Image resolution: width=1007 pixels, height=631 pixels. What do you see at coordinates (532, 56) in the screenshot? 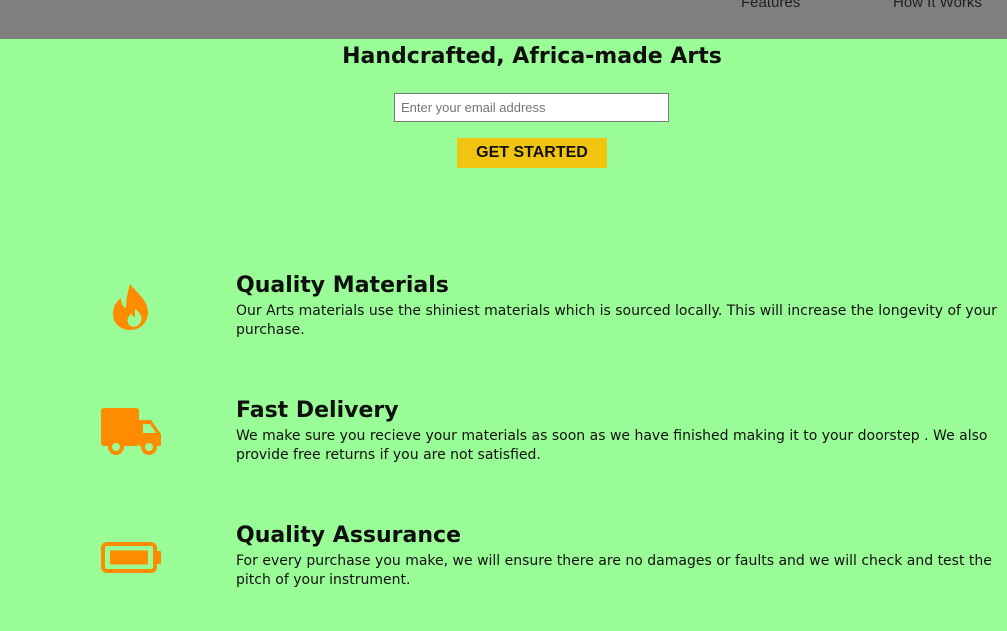
I see `hero-title: Handcrafted, Africa-made Arts` at bounding box center [532, 56].